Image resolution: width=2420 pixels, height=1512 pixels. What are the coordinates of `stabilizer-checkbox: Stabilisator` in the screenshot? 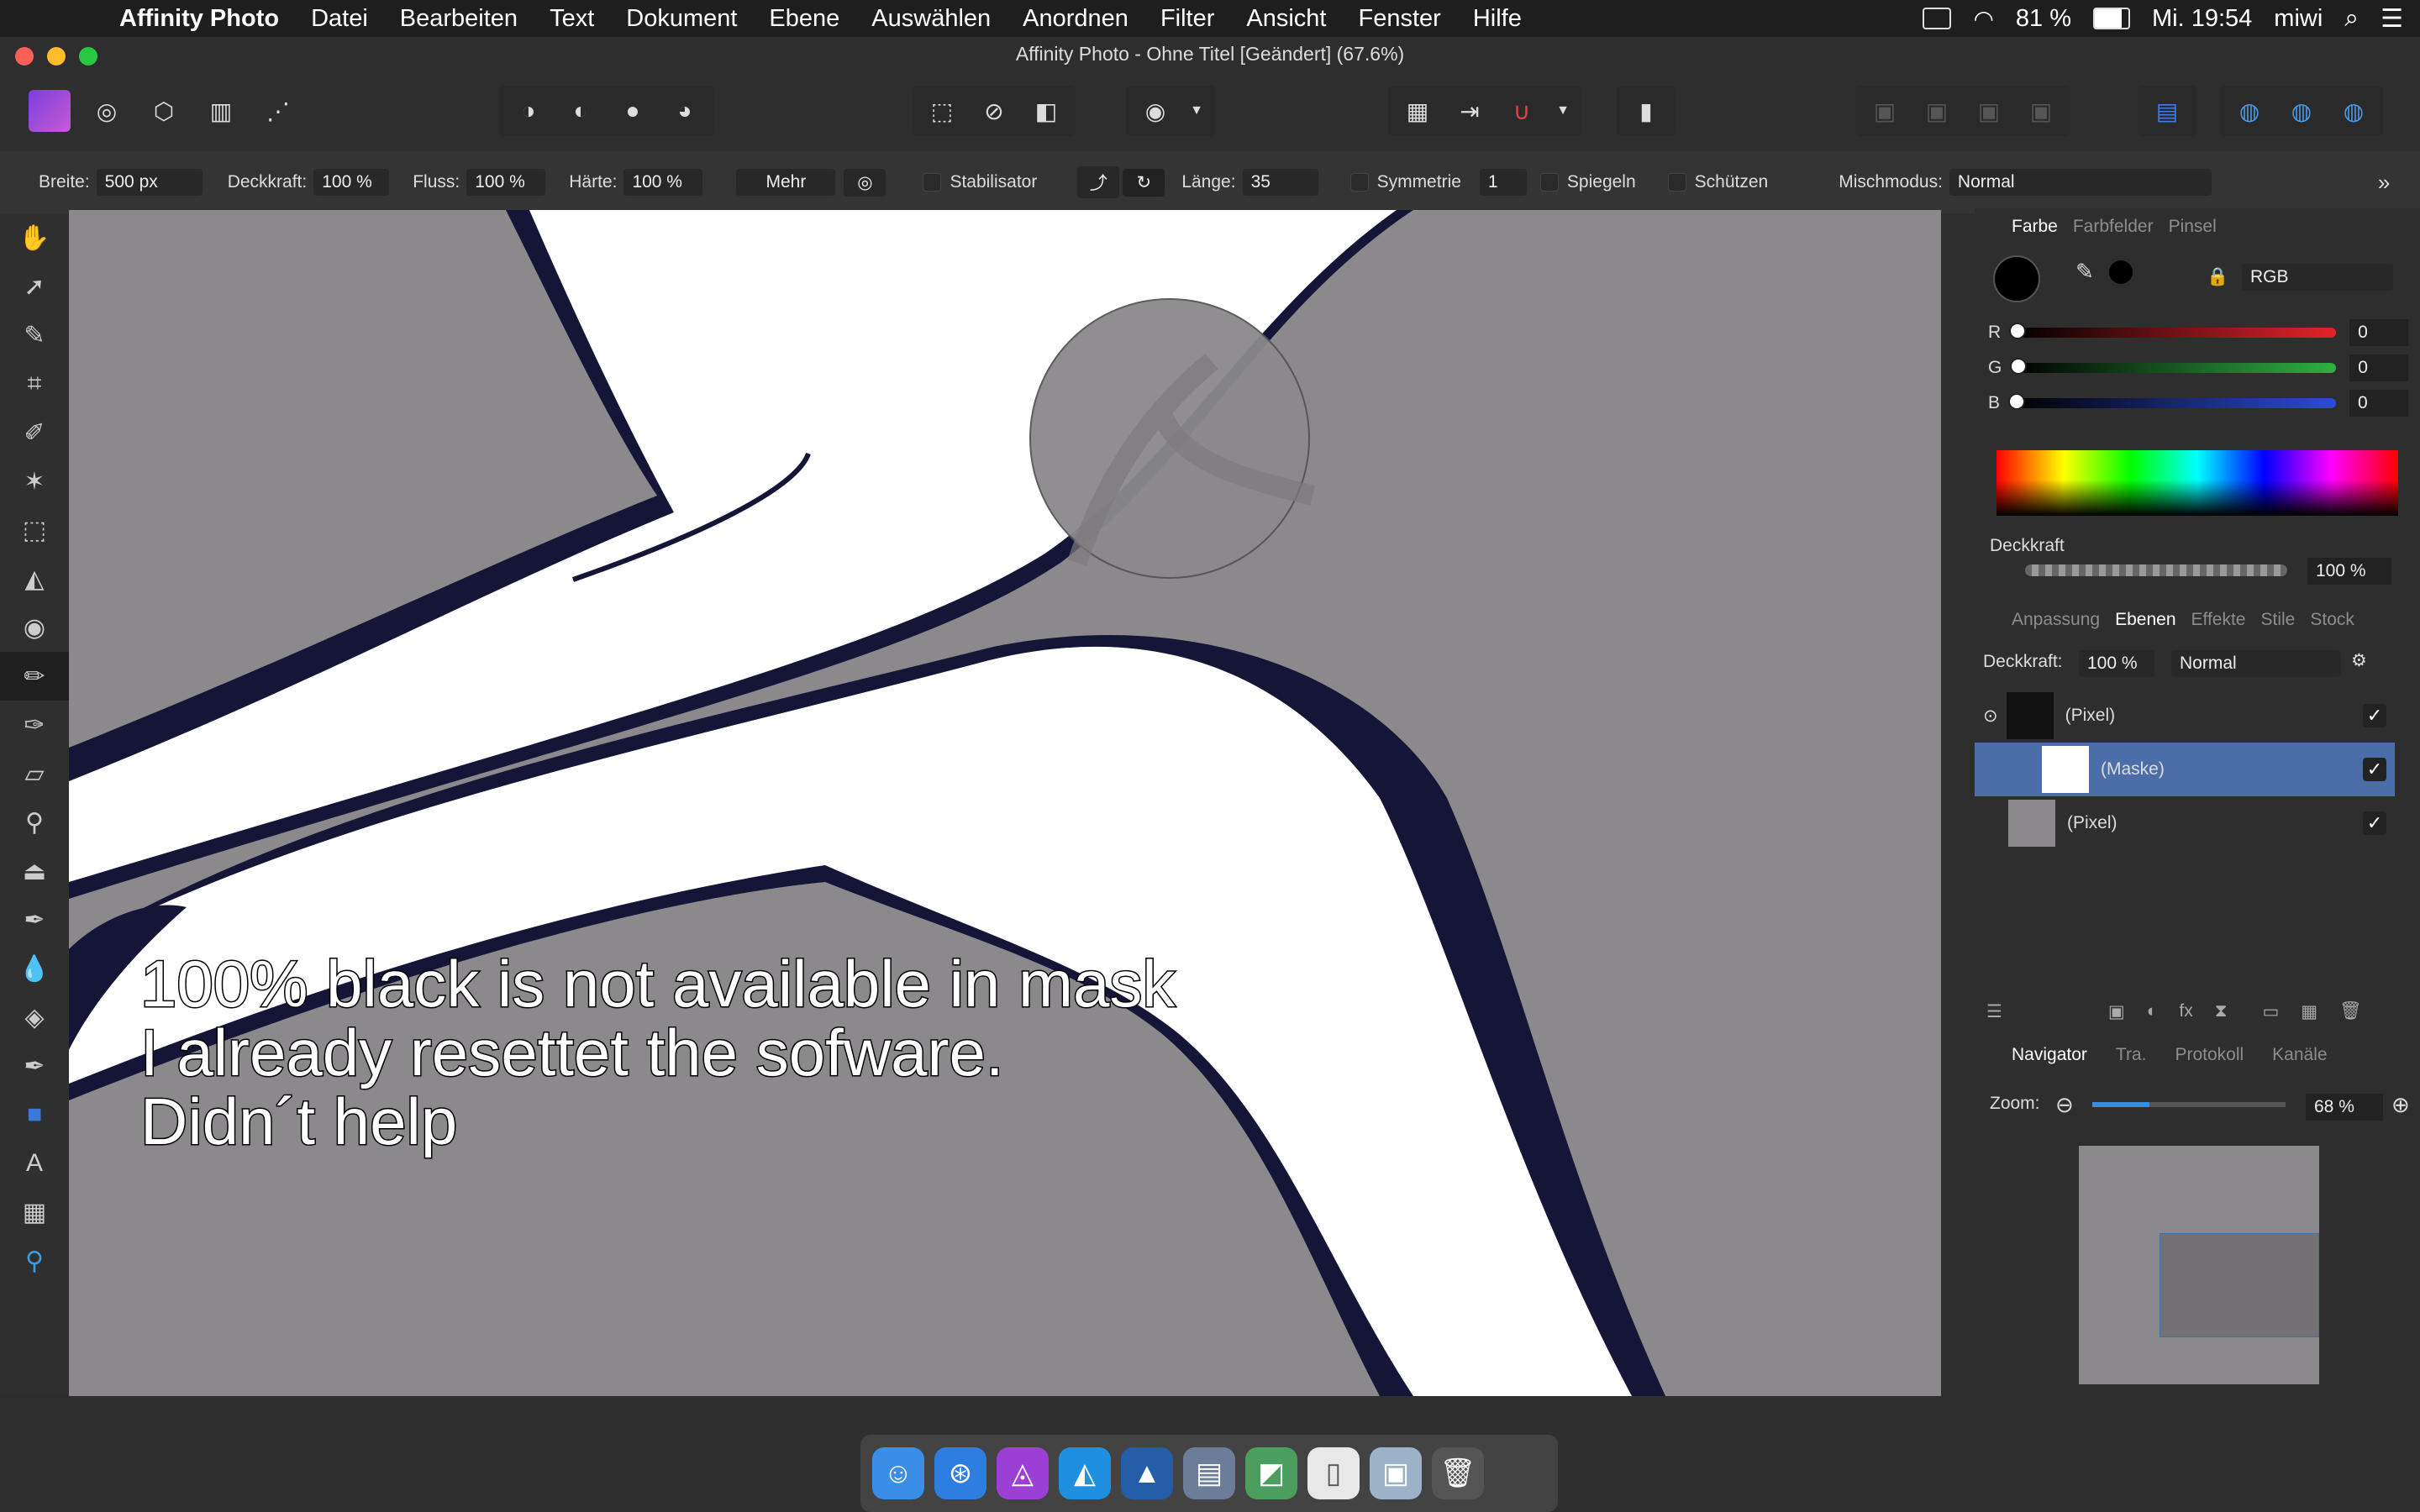 It's located at (980, 182).